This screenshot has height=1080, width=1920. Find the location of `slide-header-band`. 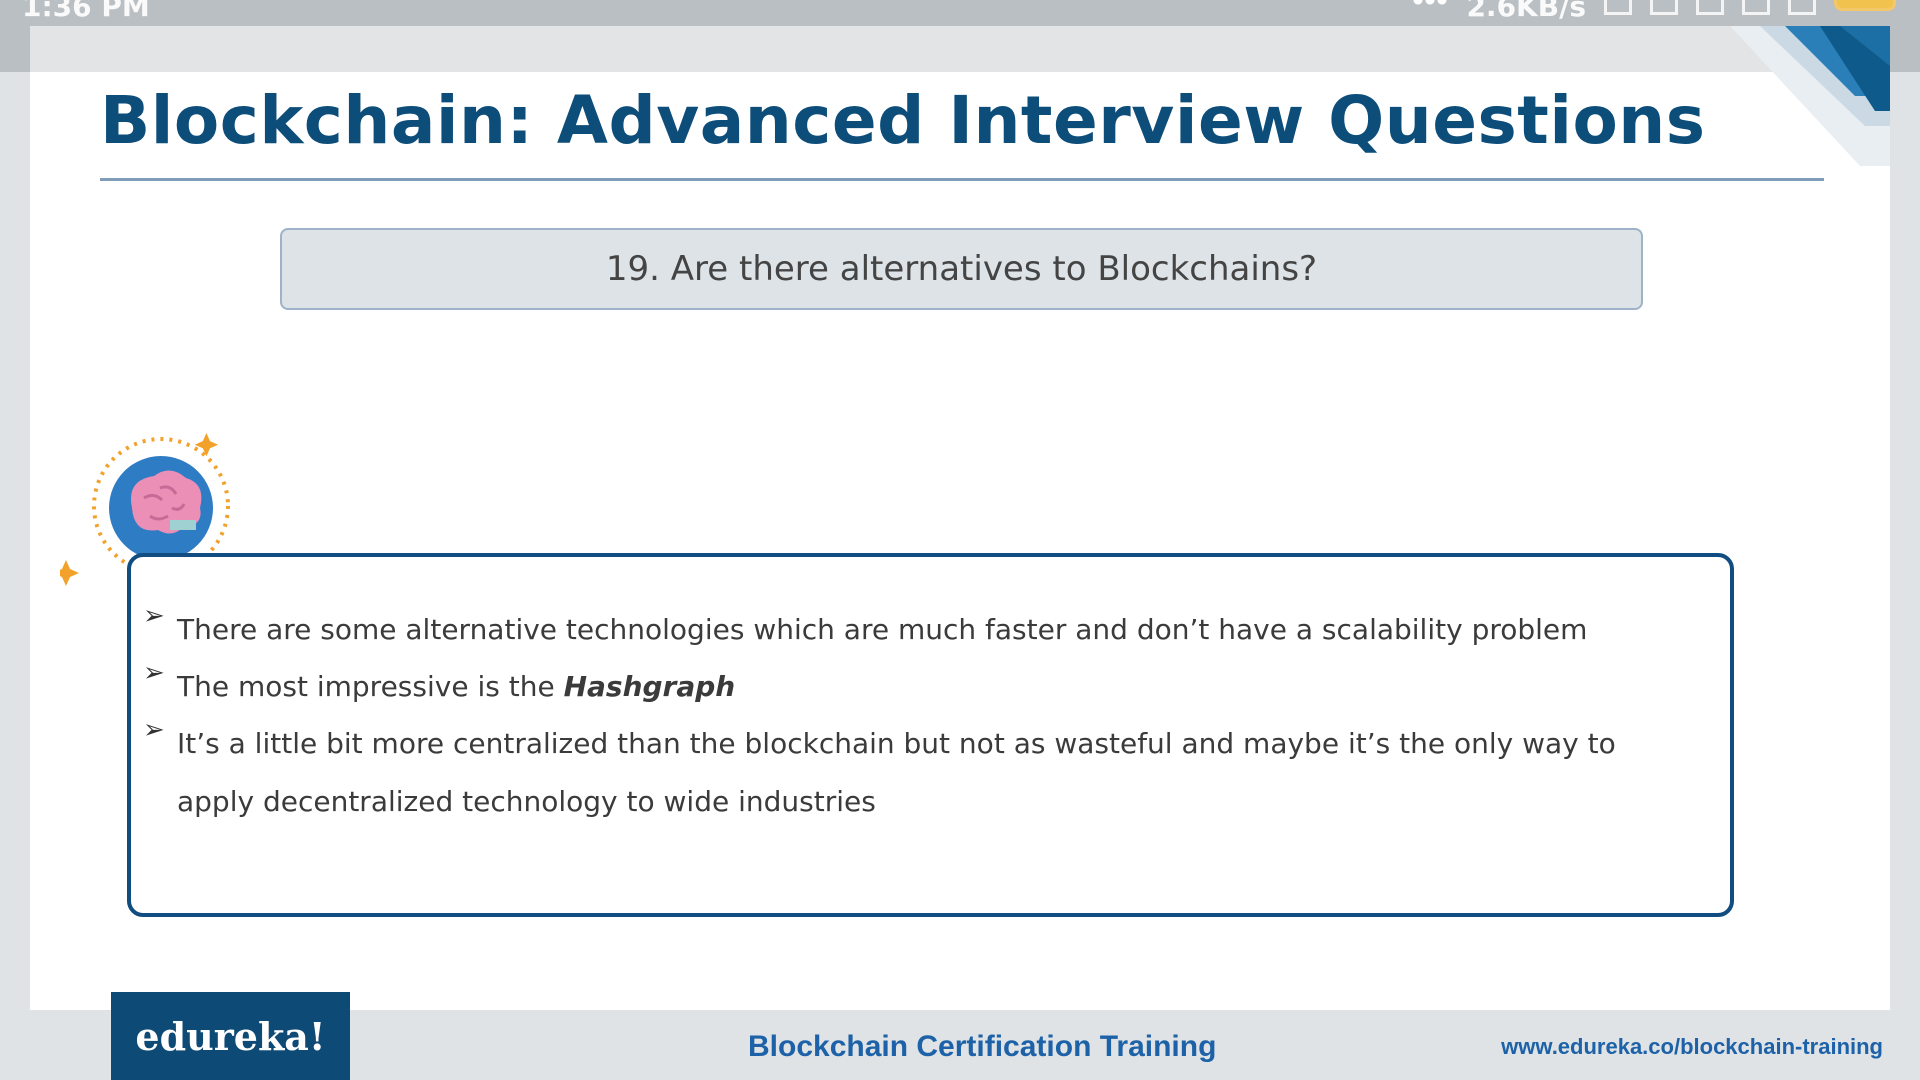

slide-header-band is located at coordinates (960, 49).